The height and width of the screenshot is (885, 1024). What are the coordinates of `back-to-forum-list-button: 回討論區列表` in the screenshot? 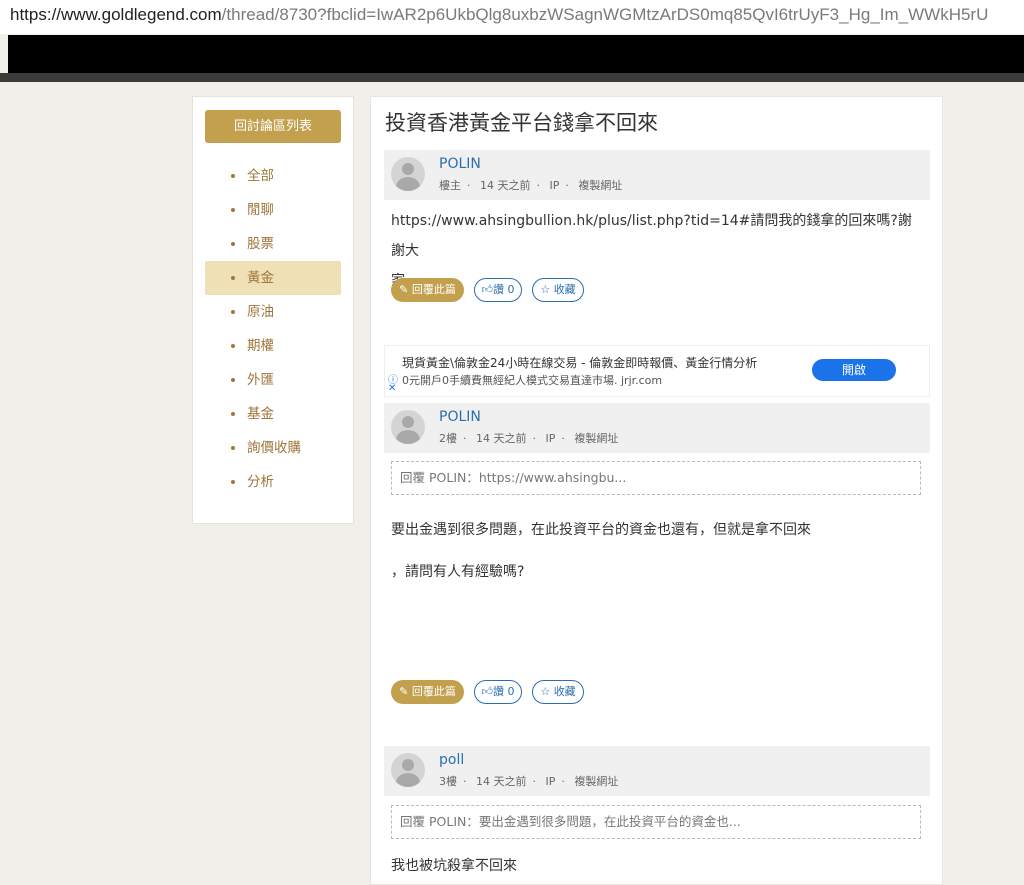 It's located at (273, 126).